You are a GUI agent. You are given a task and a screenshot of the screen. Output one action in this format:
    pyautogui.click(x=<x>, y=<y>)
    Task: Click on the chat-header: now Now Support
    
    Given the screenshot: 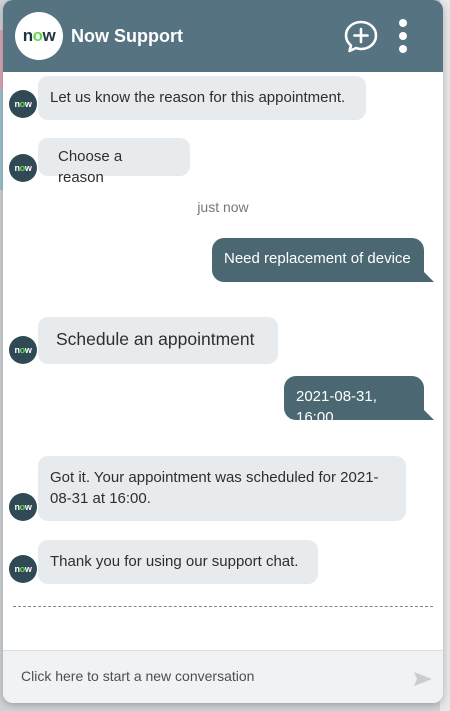 What is the action you would take?
    pyautogui.click(x=223, y=36)
    